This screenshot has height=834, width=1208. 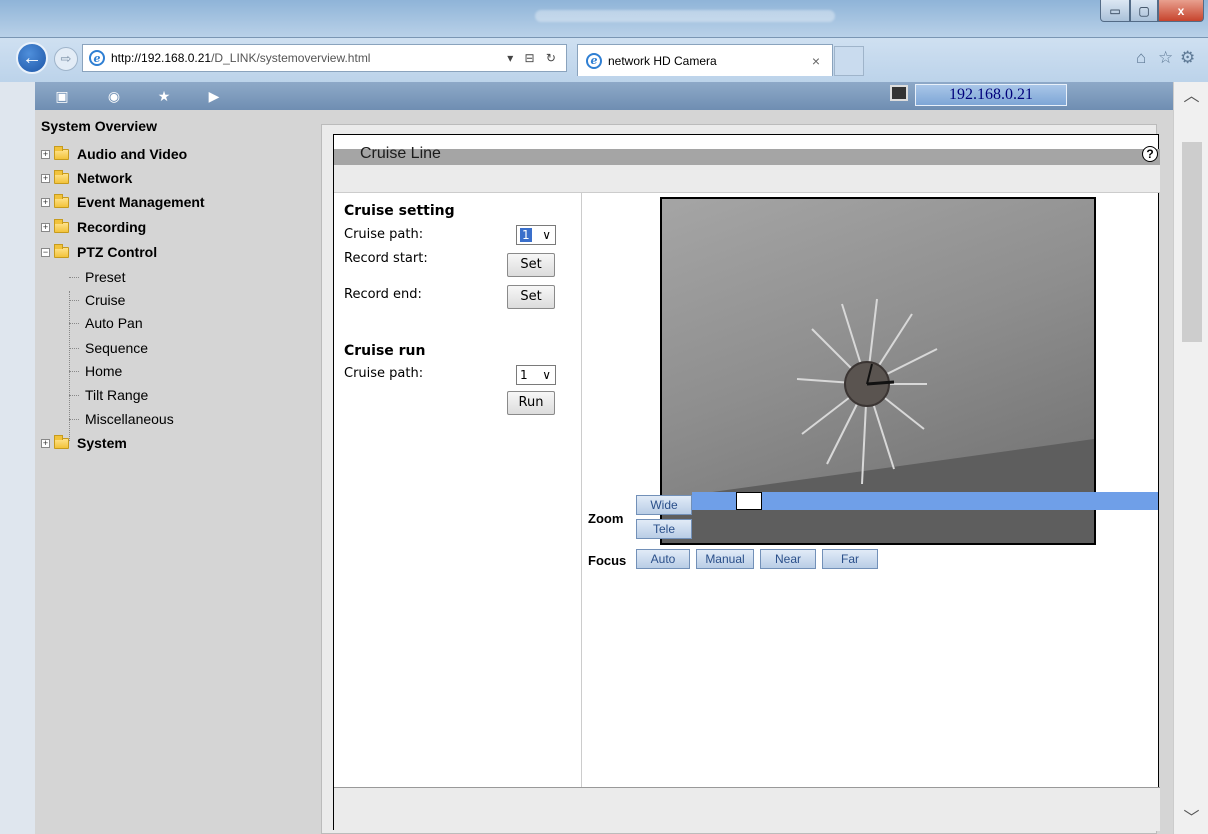 I want to click on zoom-slider-thumb, so click(x=749, y=501).